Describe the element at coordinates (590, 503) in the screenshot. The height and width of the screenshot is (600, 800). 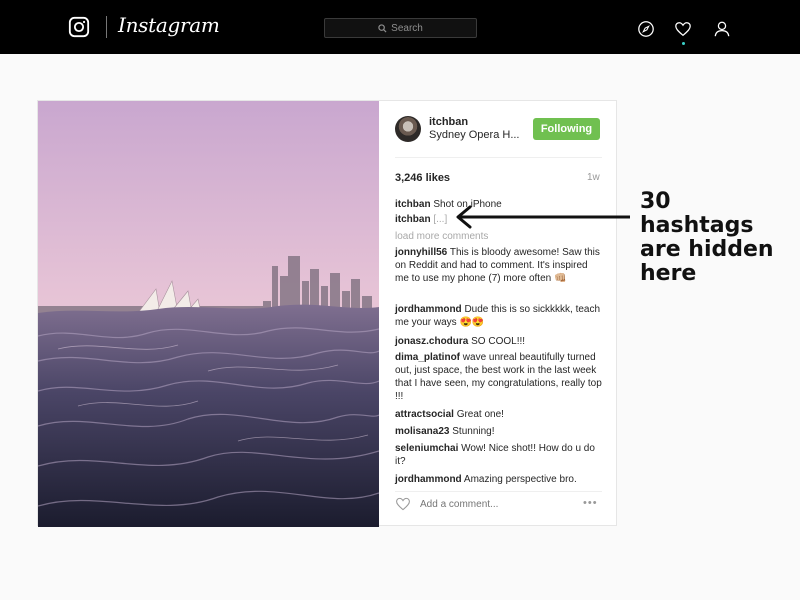
I see `more-options-icon: •••` at that location.